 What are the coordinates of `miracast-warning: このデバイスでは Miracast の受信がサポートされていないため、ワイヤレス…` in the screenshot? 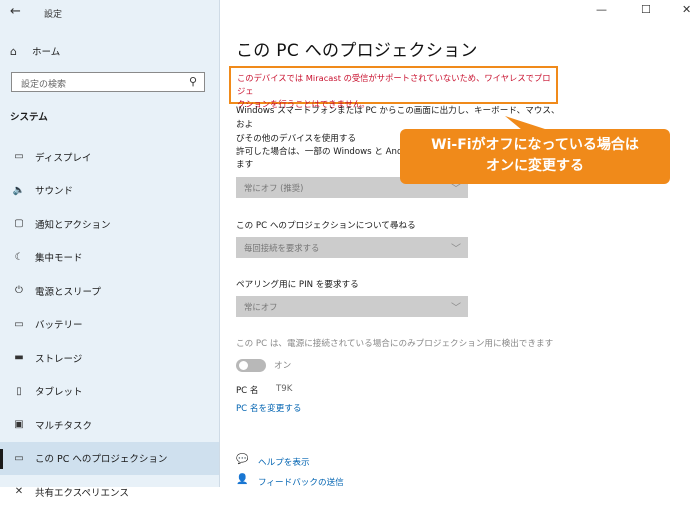 It's located at (393, 87).